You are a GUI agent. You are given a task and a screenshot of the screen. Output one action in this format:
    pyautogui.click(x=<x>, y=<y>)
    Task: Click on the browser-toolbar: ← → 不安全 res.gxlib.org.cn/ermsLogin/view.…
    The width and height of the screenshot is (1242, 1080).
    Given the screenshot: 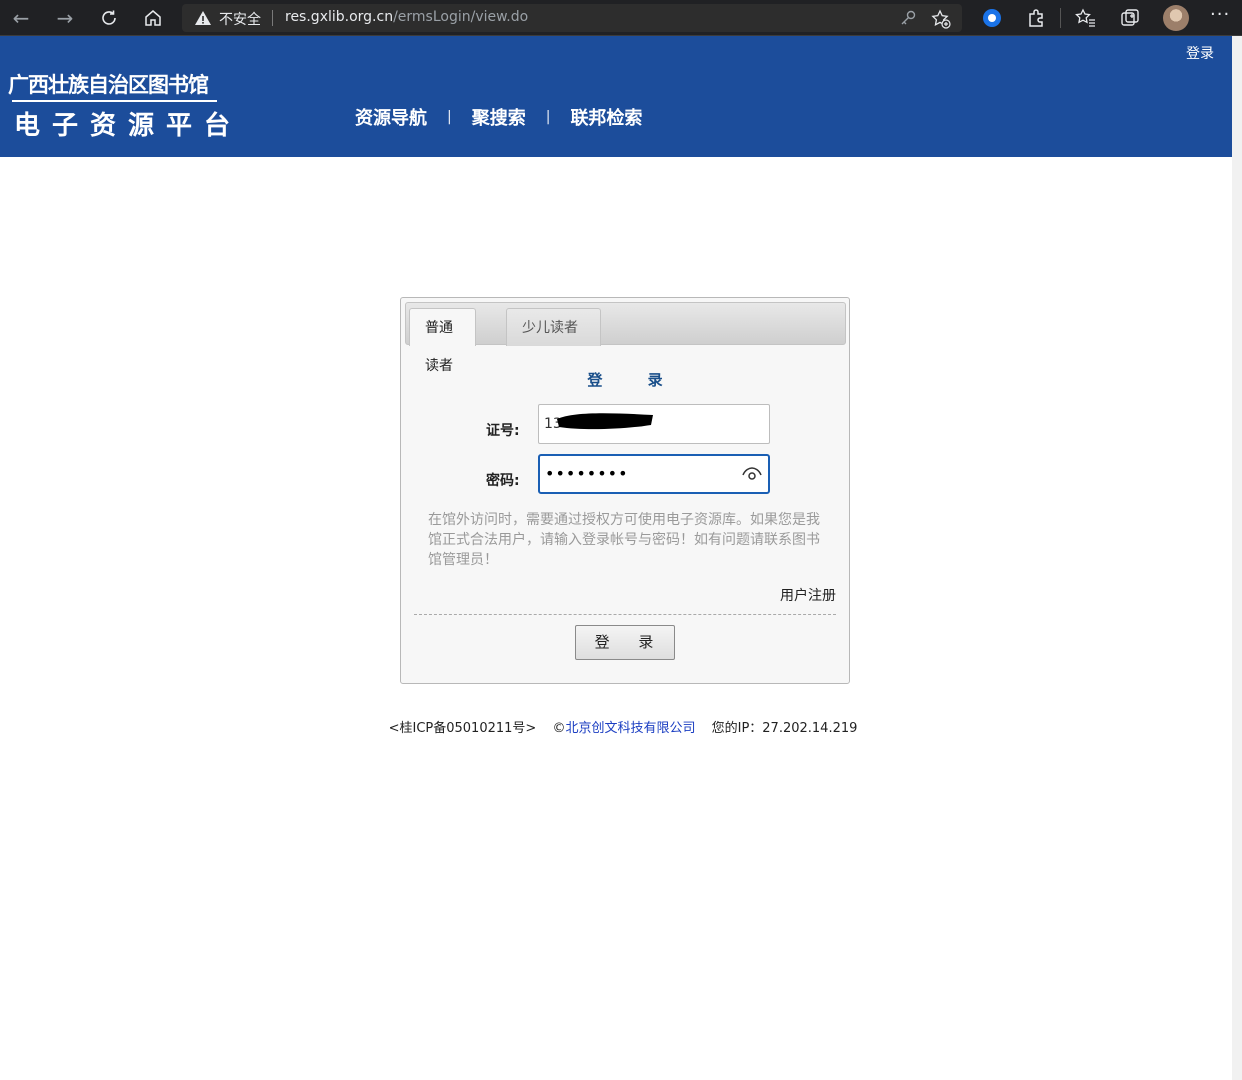 What is the action you would take?
    pyautogui.click(x=621, y=18)
    